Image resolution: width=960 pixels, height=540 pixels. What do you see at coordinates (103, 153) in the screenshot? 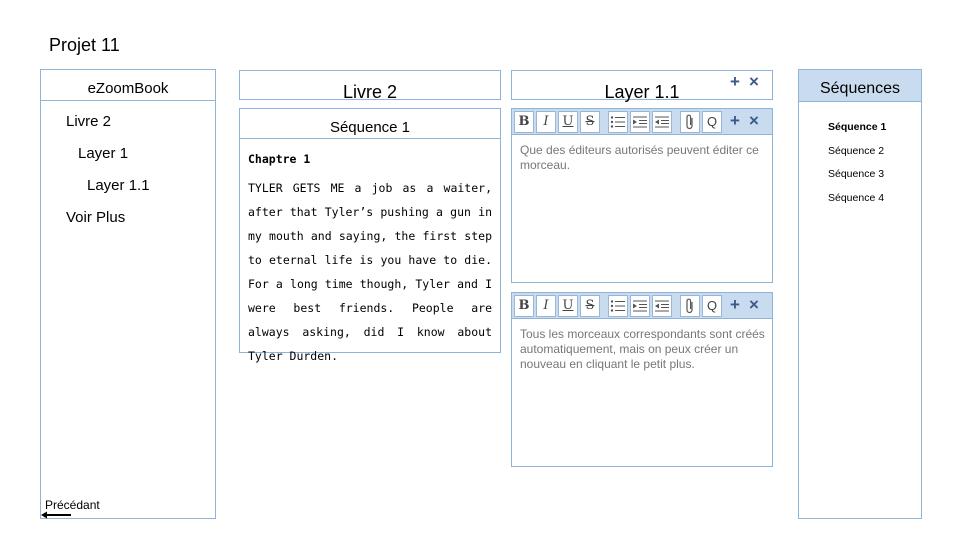
I see `sidebar-item-layer-1: Layer 1` at bounding box center [103, 153].